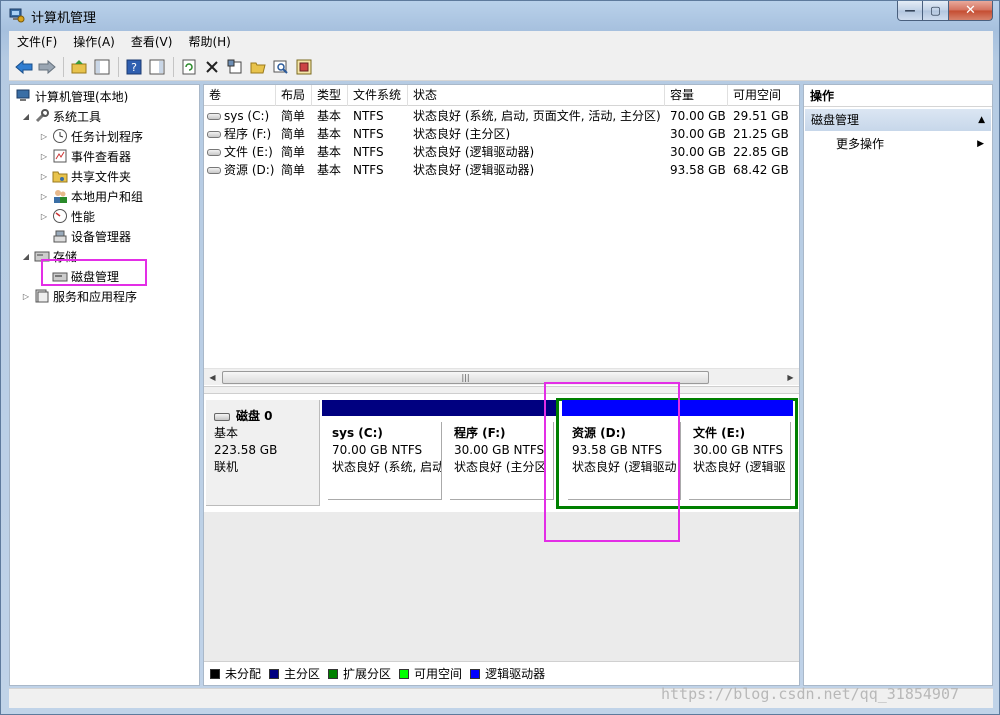  Describe the element at coordinates (502, 461) in the screenshot. I see `partition-body: 程序 (F:) 30.00 GB NTFS 状态良好 (主分区` at that location.